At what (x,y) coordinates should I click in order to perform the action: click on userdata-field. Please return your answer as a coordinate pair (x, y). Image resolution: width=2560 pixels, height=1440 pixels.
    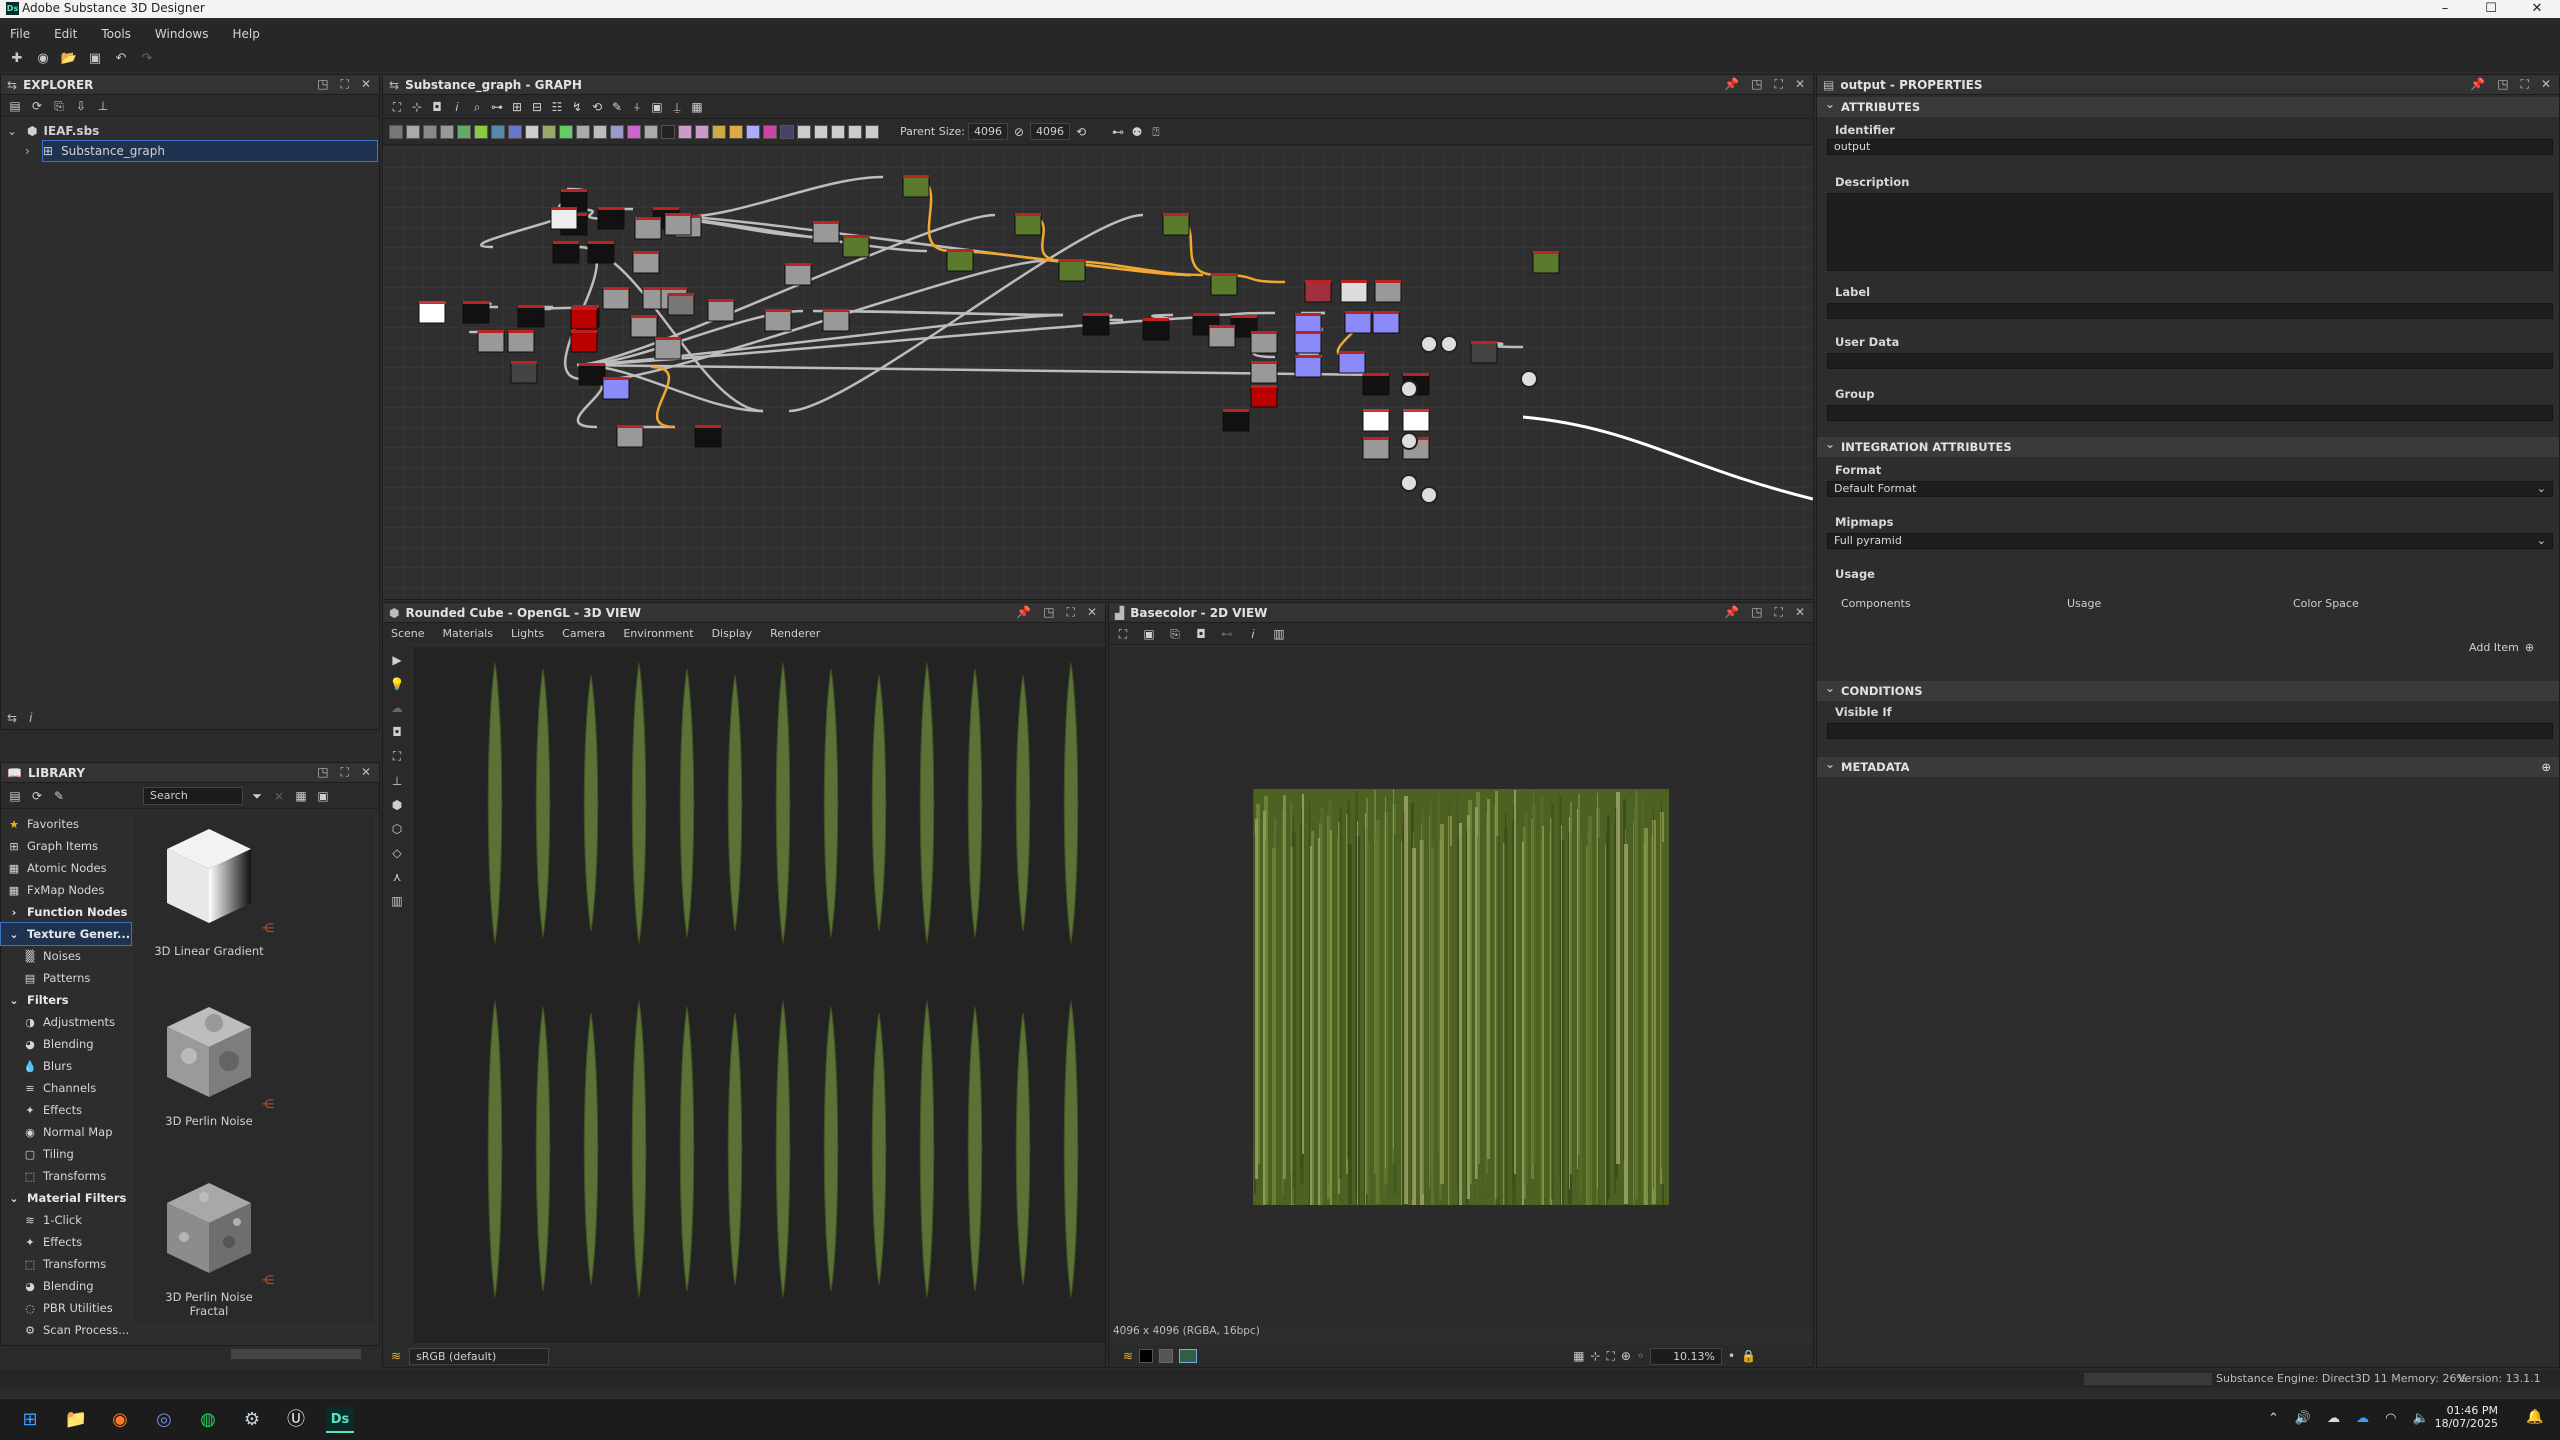
    Looking at the image, I should click on (2190, 361).